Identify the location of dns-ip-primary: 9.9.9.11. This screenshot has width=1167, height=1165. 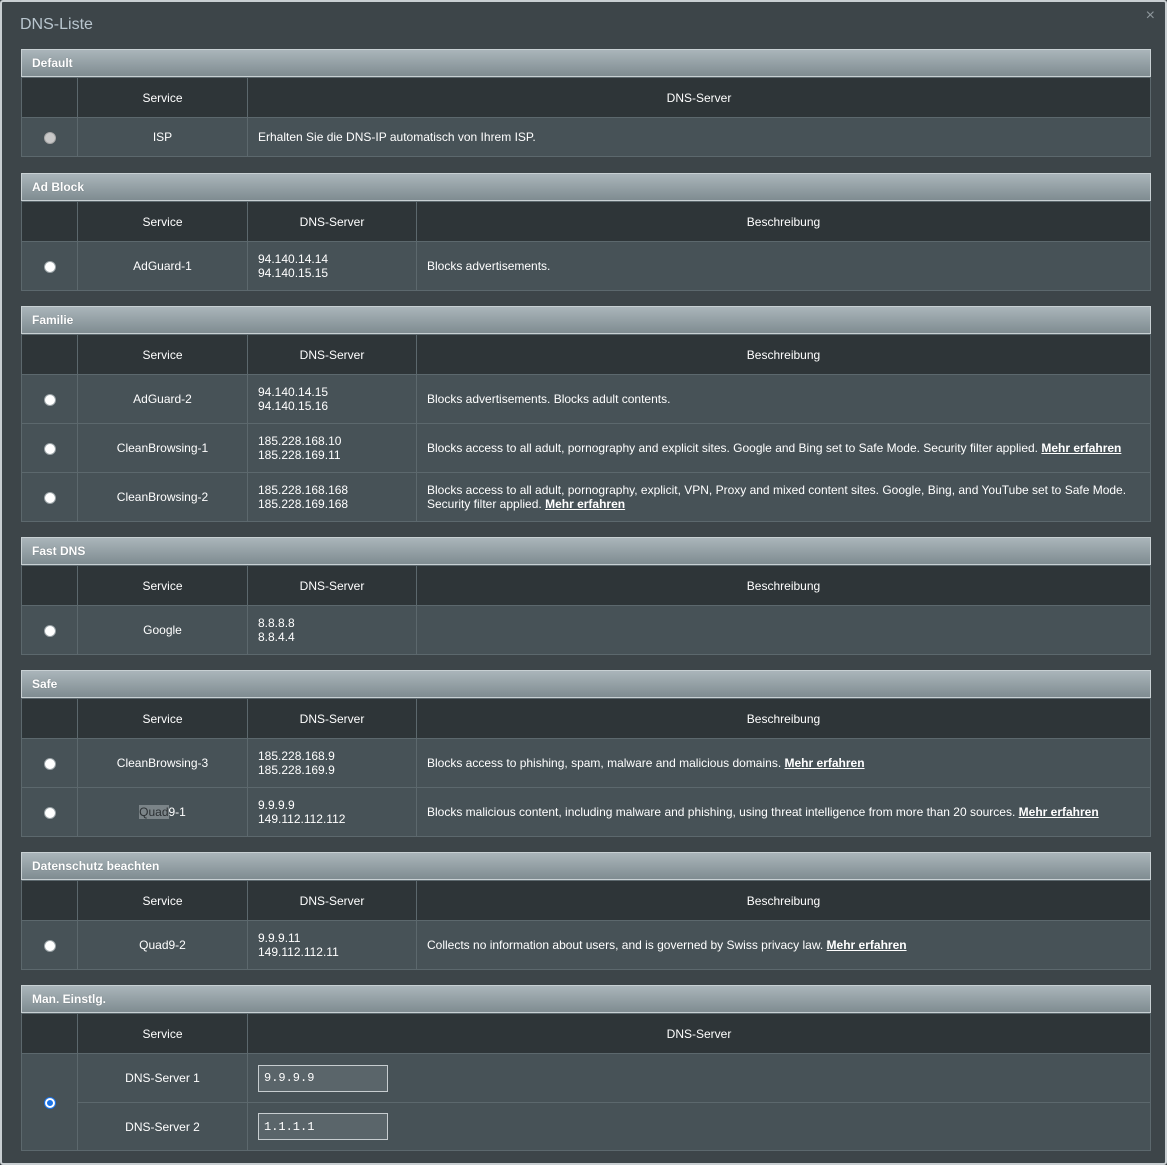
(279, 938).